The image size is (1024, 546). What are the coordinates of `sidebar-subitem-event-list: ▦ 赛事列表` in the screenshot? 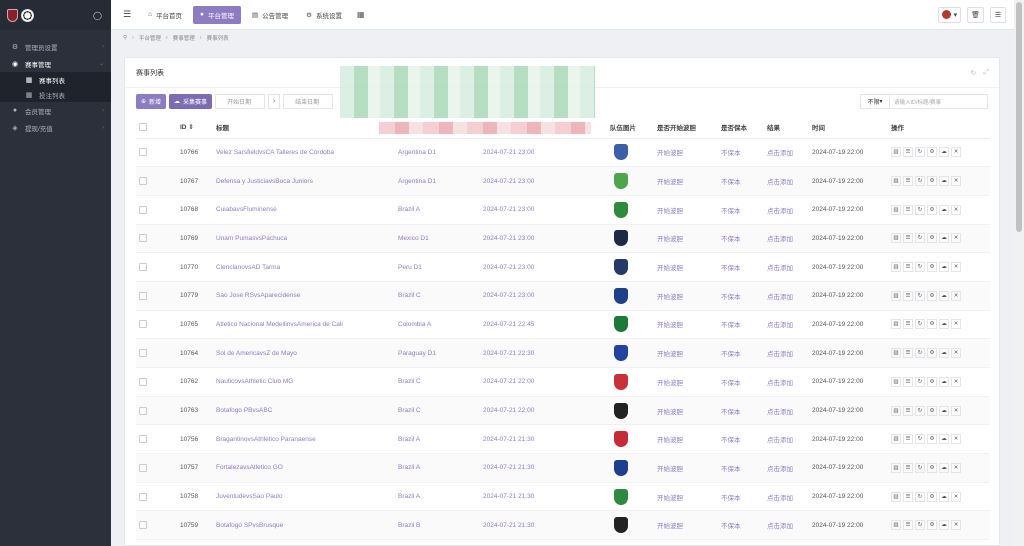 It's located at (55, 79).